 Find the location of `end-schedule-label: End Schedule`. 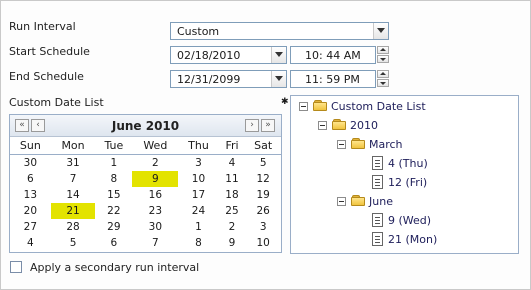

end-schedule-label: End Schedule is located at coordinates (46, 76).